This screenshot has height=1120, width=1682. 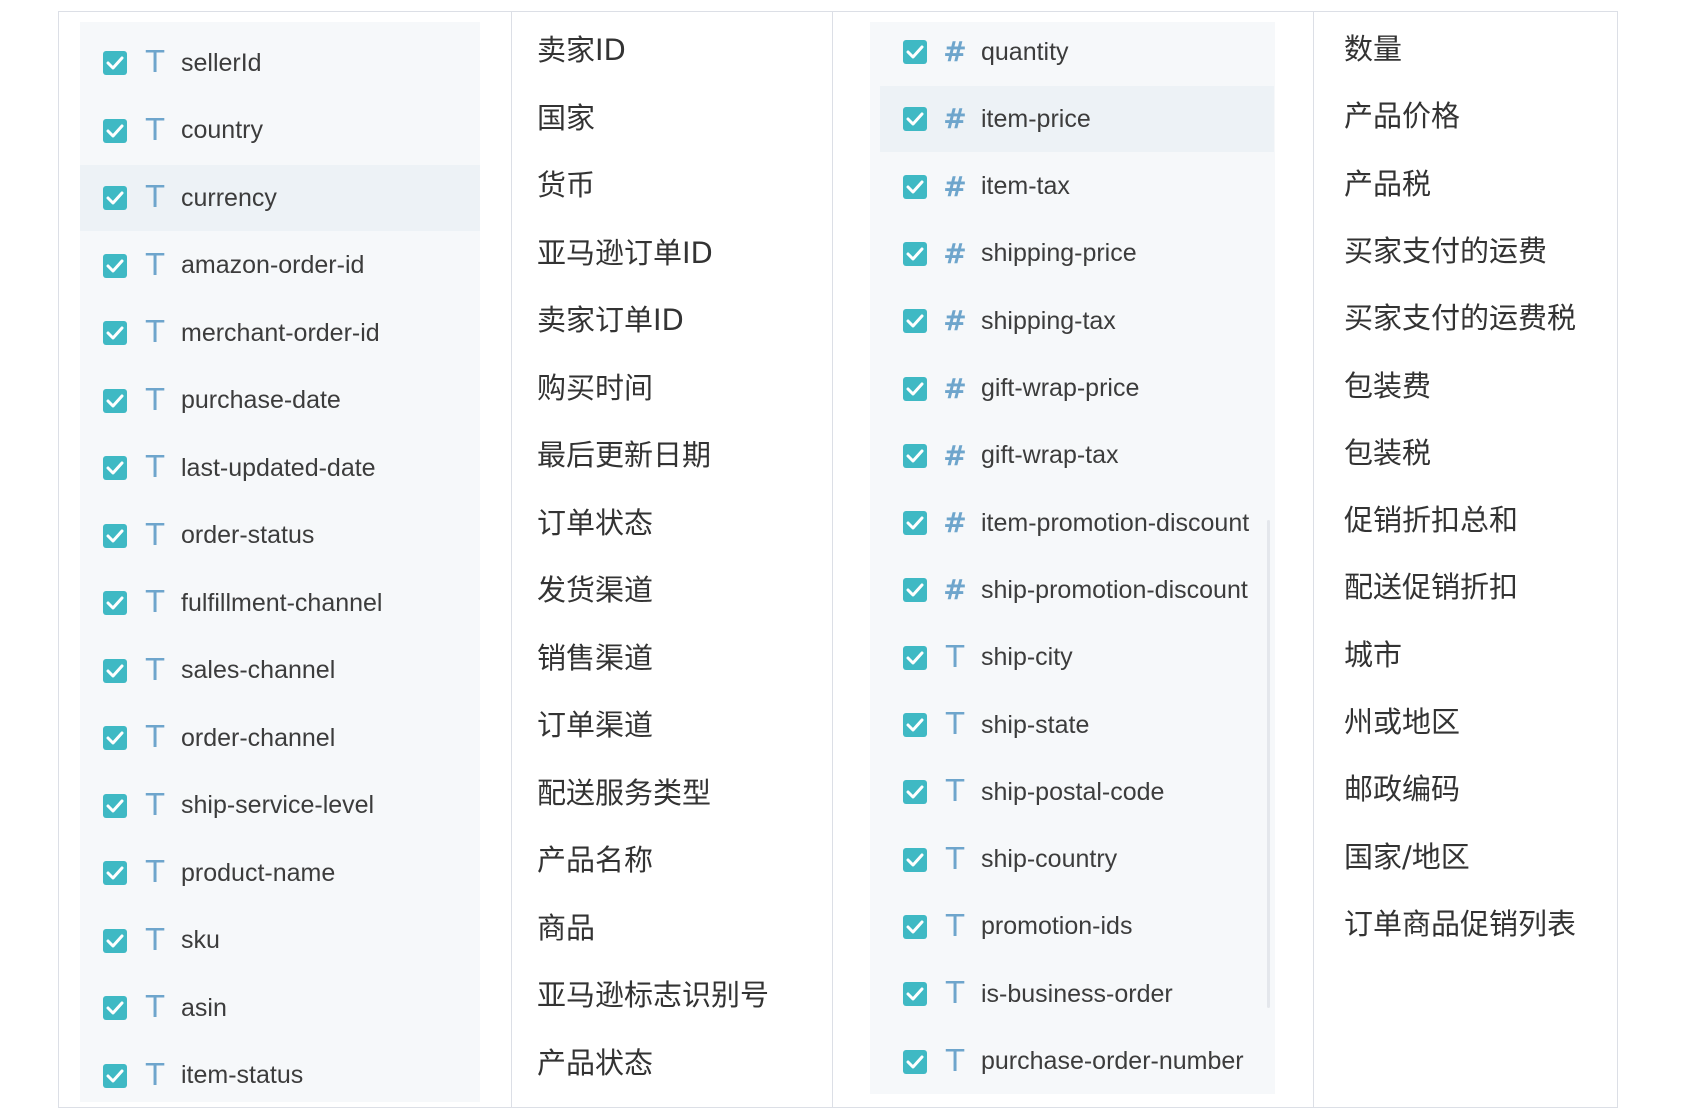 I want to click on field-name: item-price, so click(x=1036, y=118).